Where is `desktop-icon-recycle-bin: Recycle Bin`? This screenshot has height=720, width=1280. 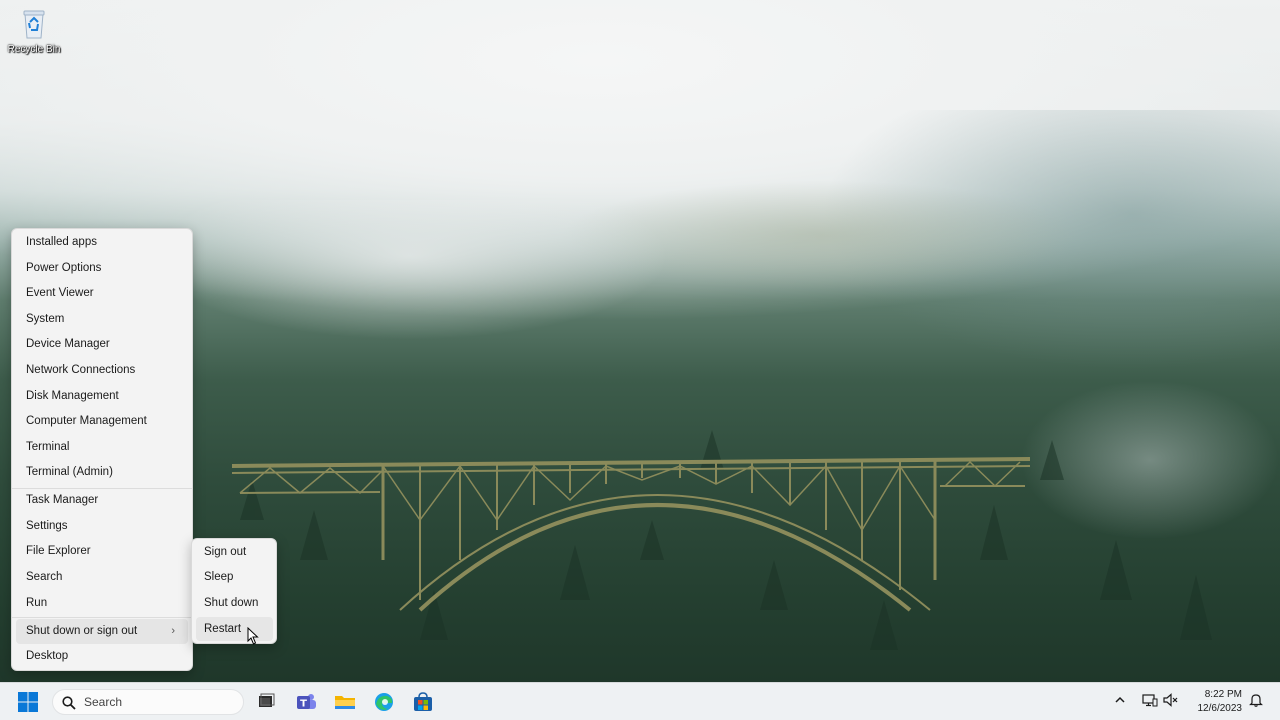 desktop-icon-recycle-bin: Recycle Bin is located at coordinates (34, 31).